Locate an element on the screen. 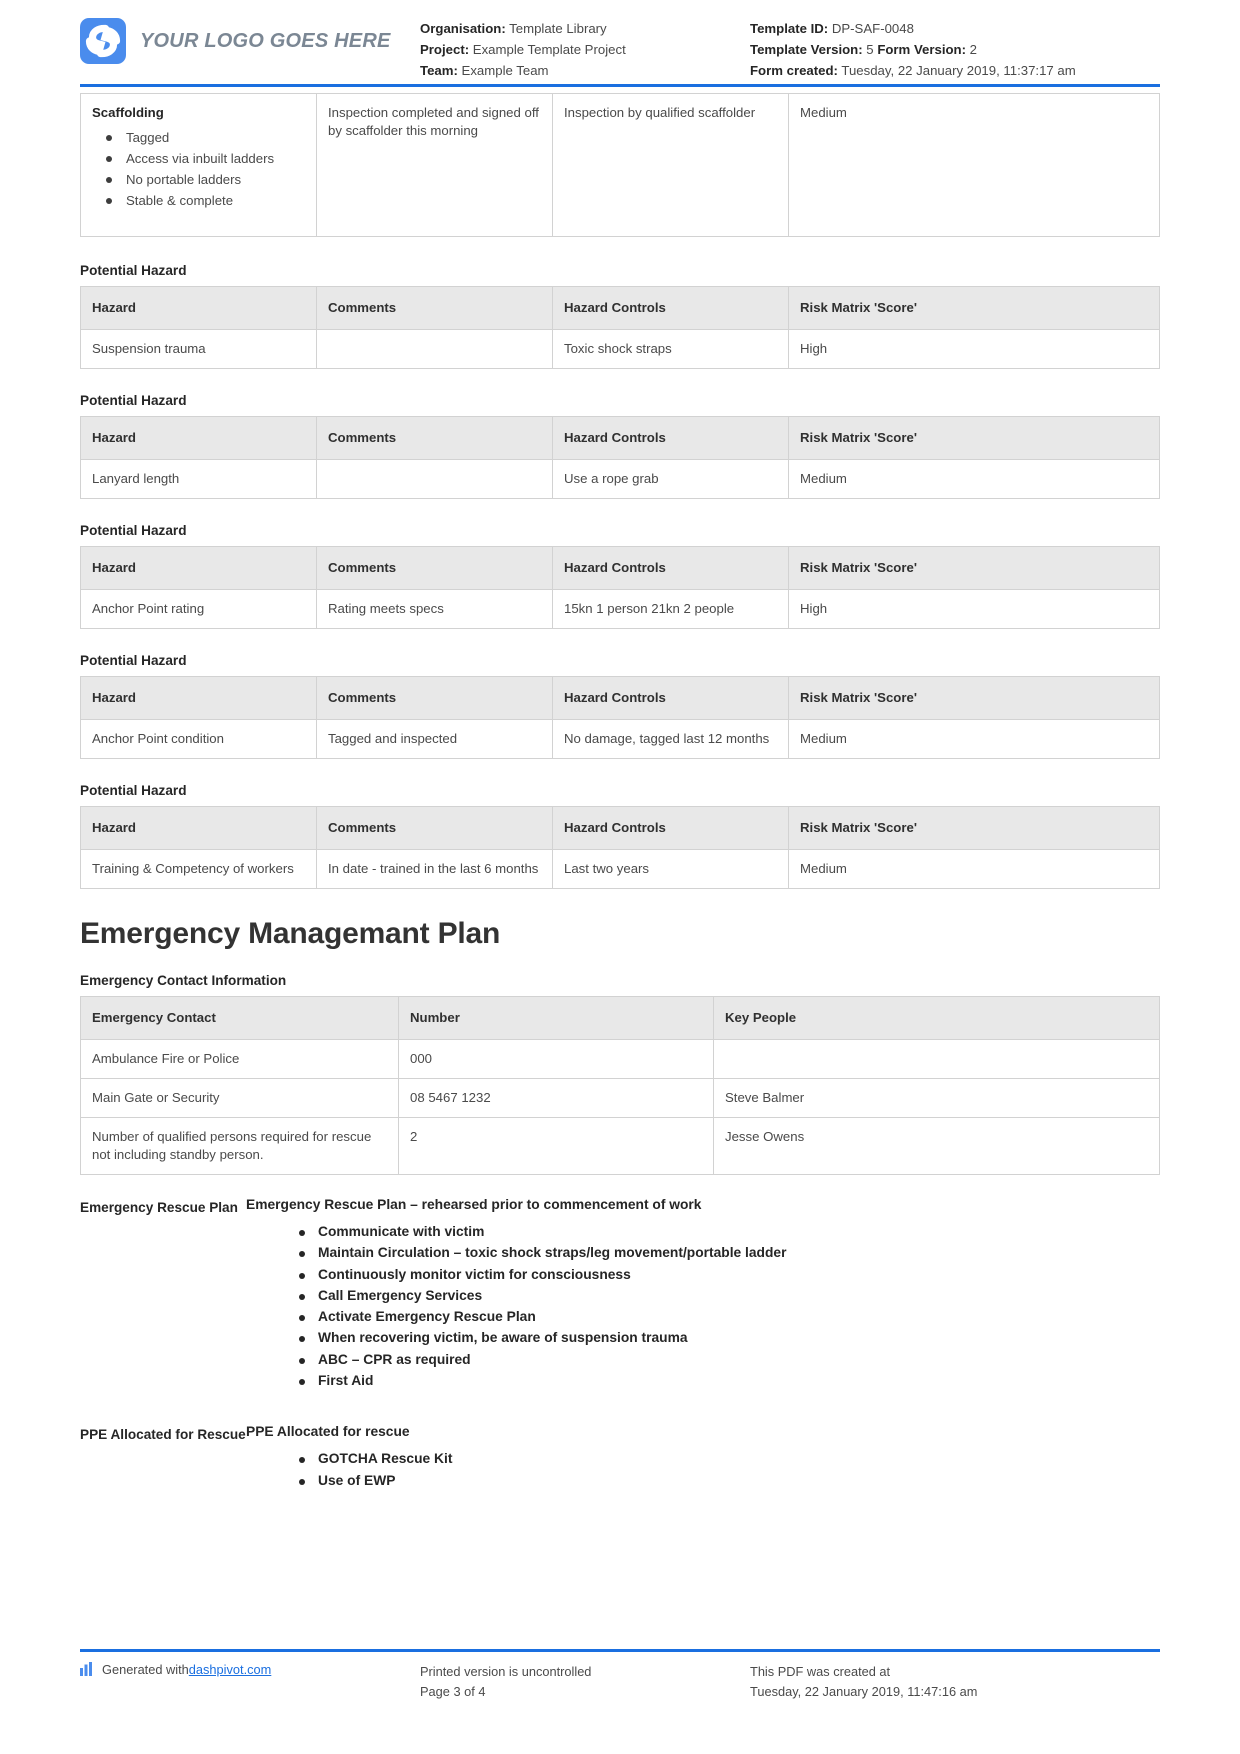 The height and width of the screenshot is (1754, 1240). scaffolding-score-cell: Medium is located at coordinates (974, 165).